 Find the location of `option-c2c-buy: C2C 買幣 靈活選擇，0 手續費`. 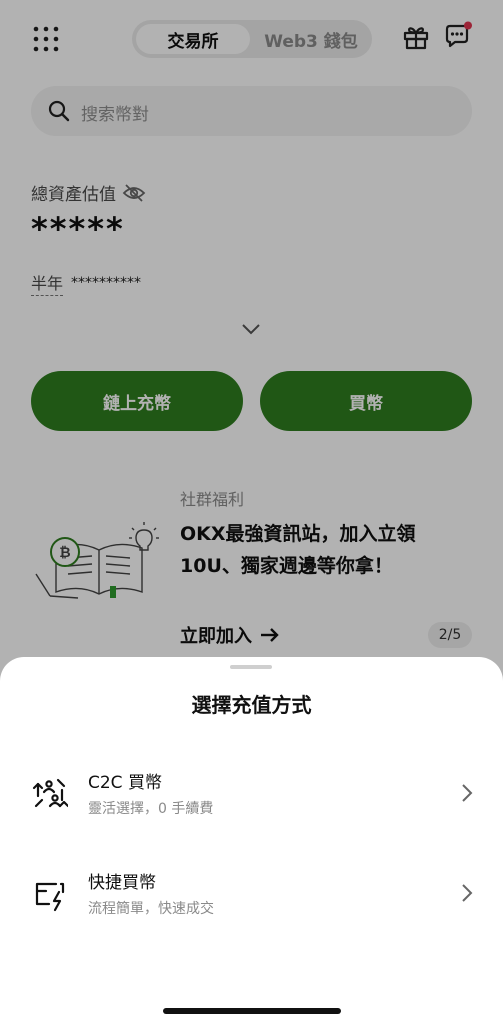

option-c2c-buy: C2C 買幣 靈活選擇，0 手續費 is located at coordinates (251, 794).